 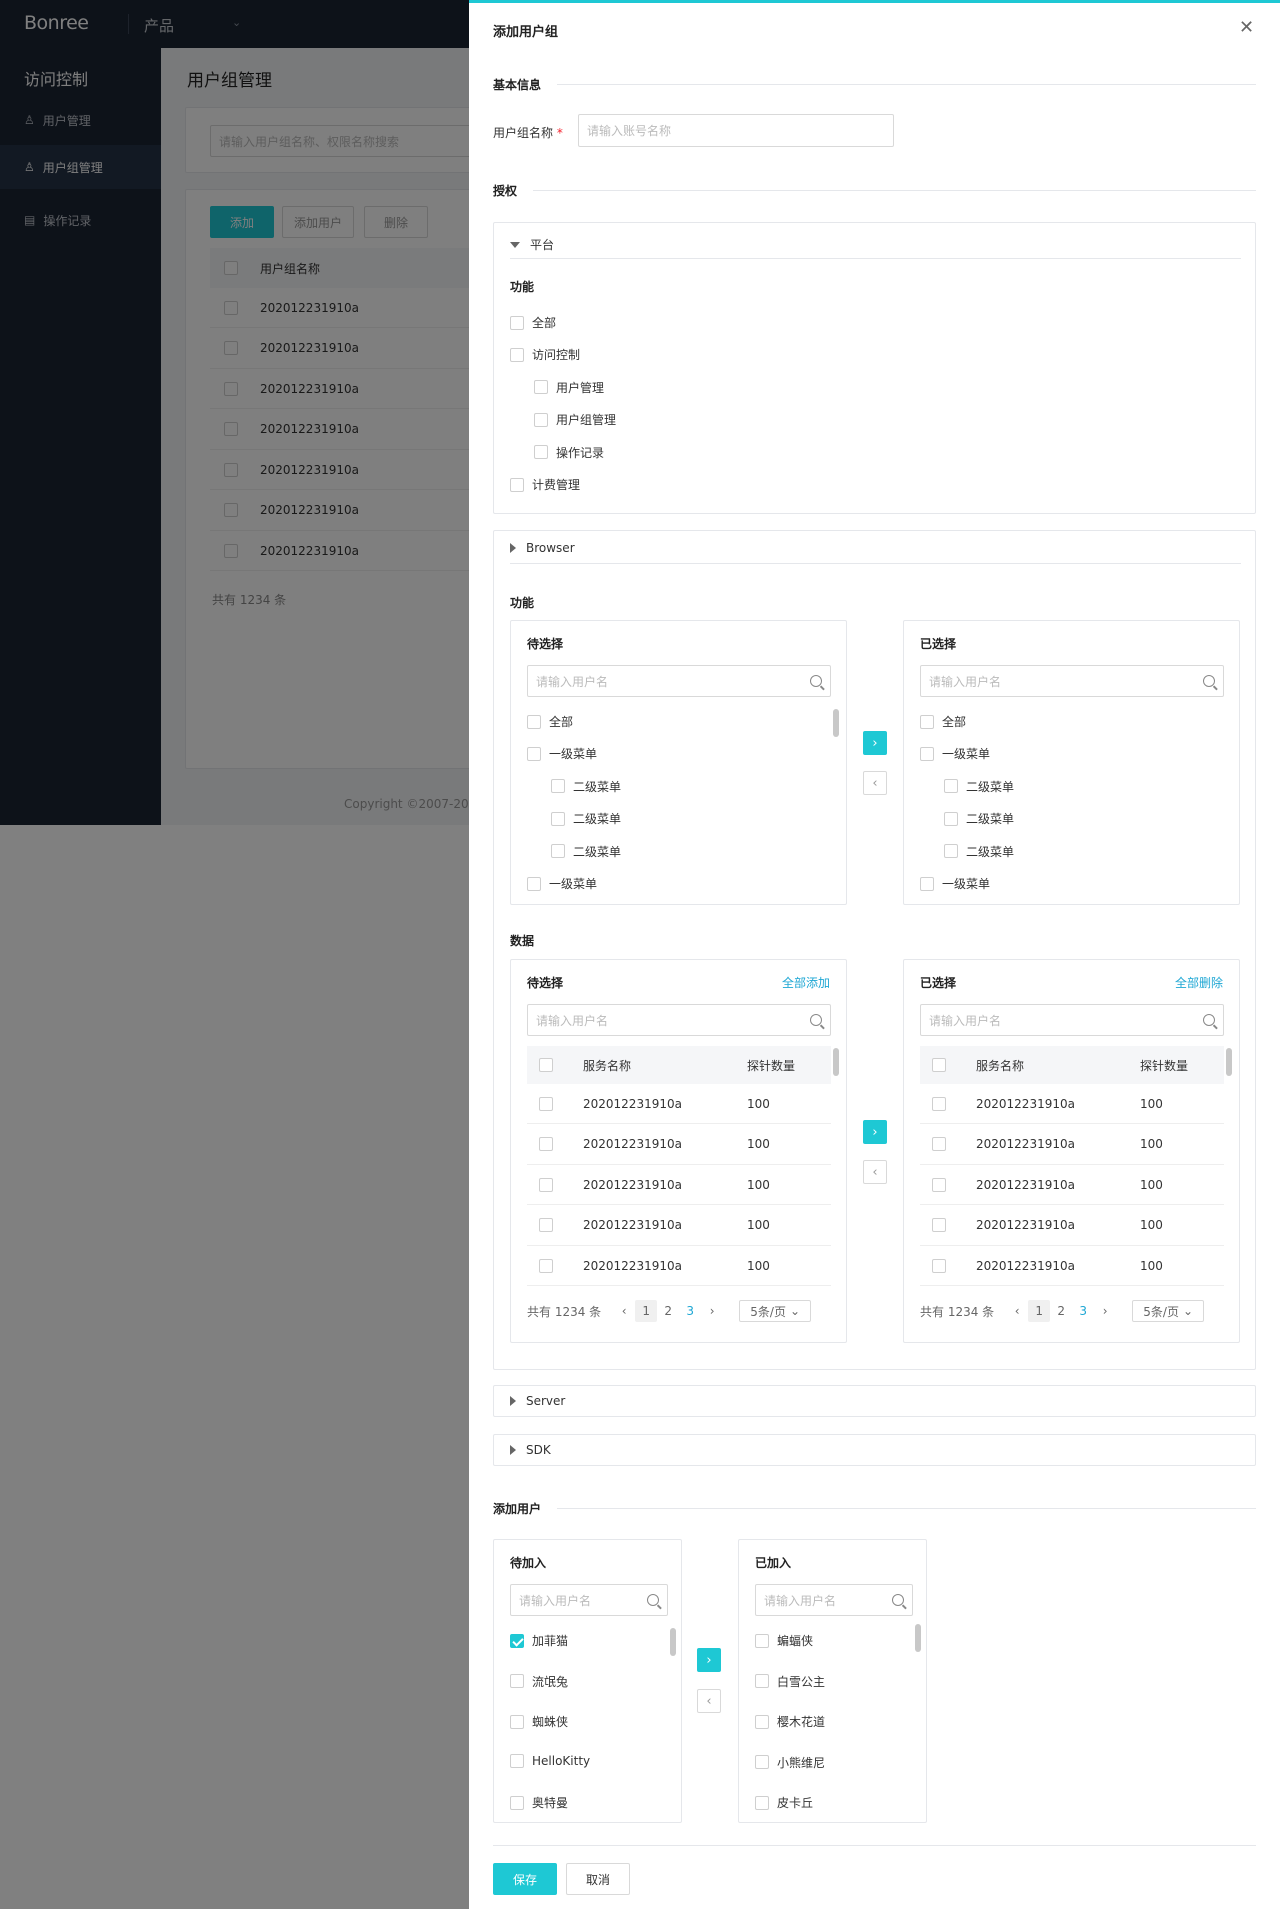 I want to click on platform-header: 平台, so click(x=875, y=245).